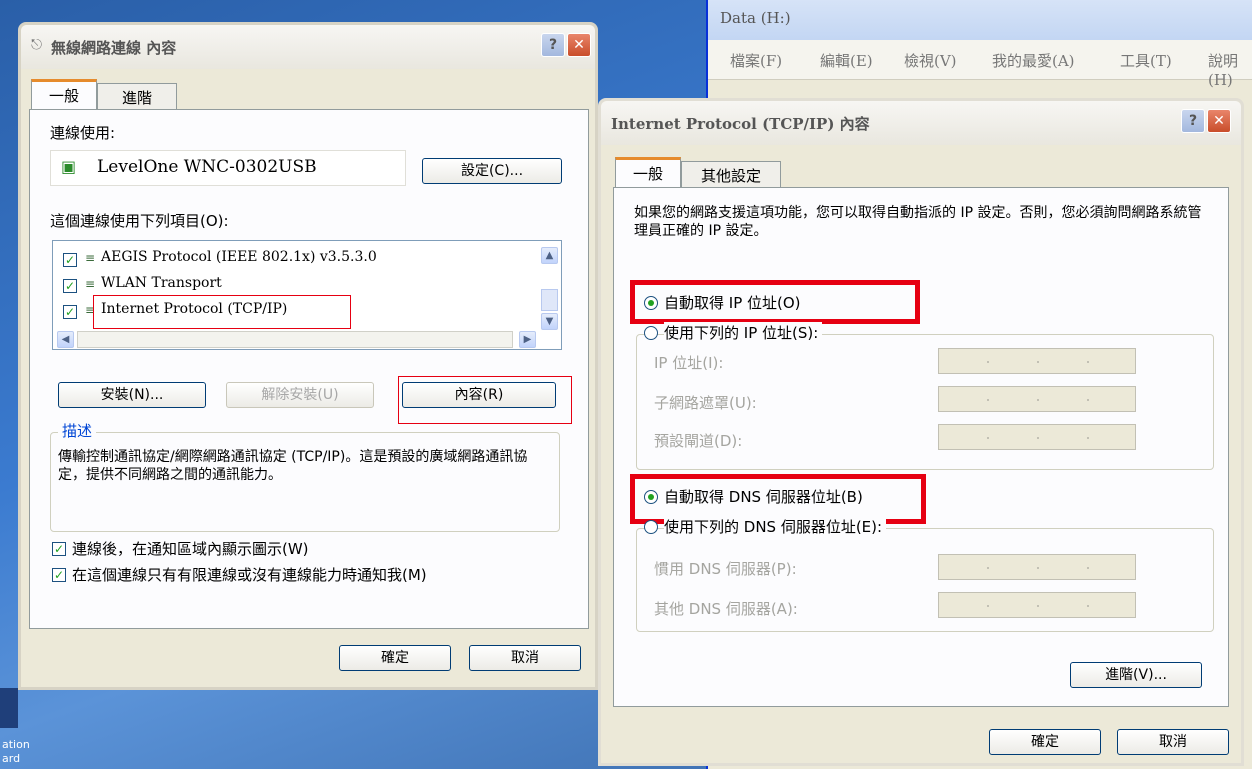 This screenshot has width=1252, height=769. I want to click on desktop-label-1: ation, so click(16, 744).